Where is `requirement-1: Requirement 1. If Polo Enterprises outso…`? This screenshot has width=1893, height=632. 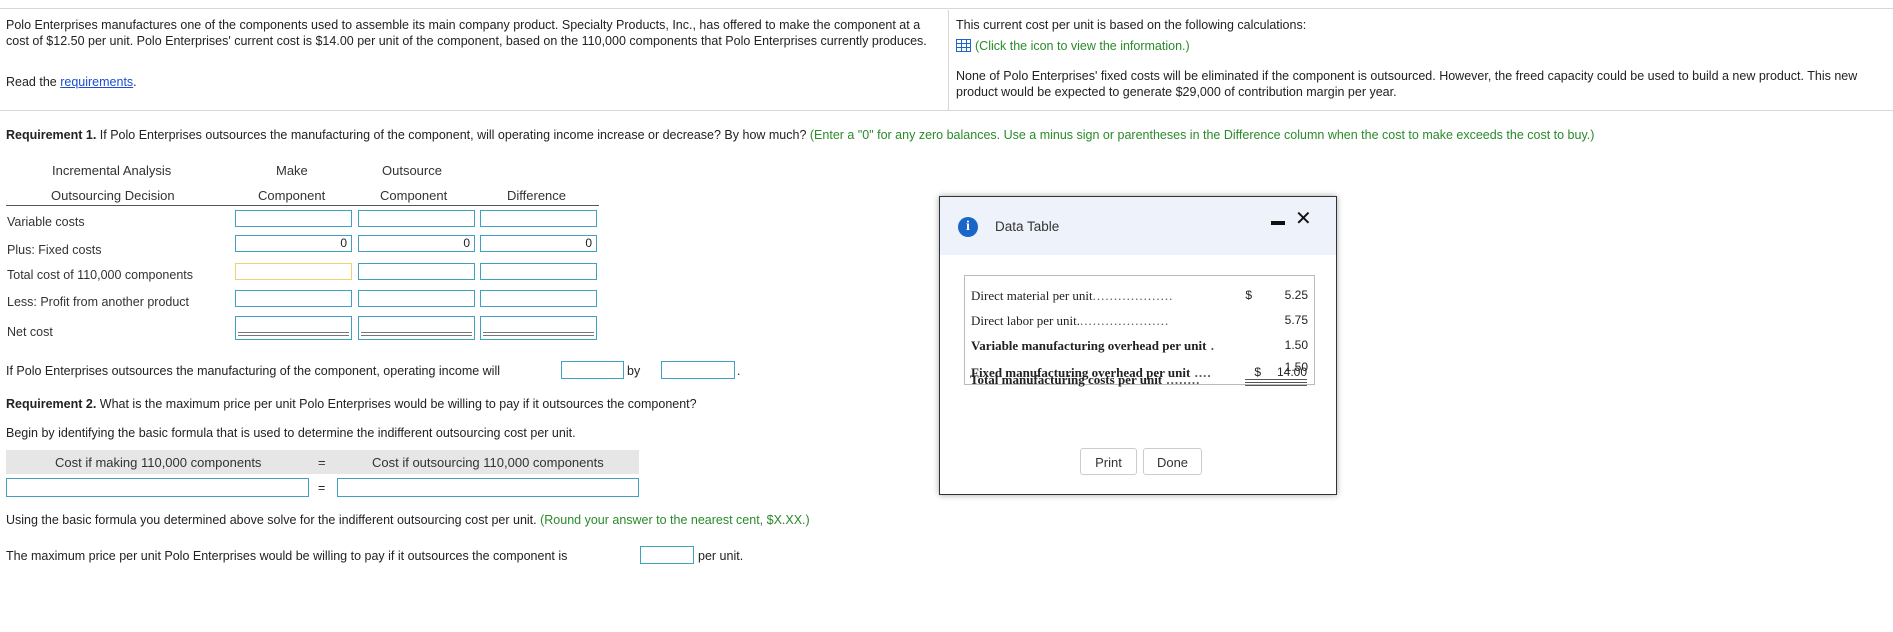 requirement-1: Requirement 1. If Polo Enterprises outso… is located at coordinates (800, 135).